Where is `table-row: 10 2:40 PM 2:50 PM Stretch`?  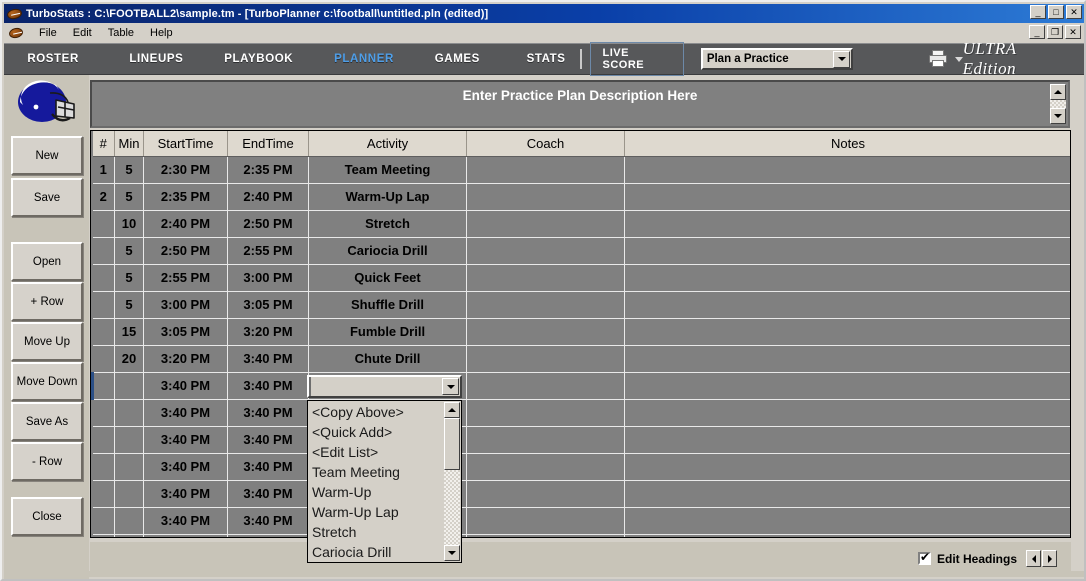
table-row: 10 2:40 PM 2:50 PM Stretch is located at coordinates (581, 224).